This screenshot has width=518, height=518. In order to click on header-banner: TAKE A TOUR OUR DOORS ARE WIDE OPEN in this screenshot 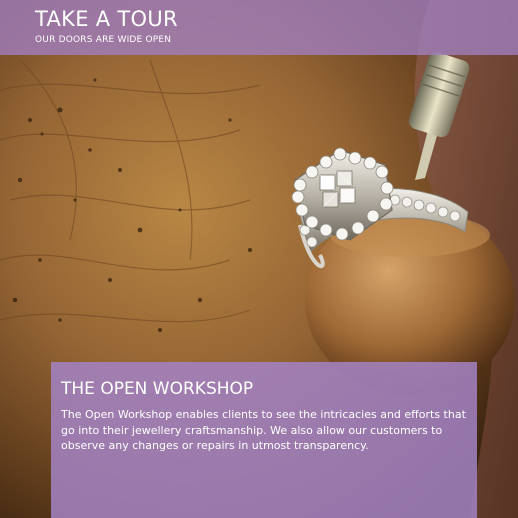, I will do `click(259, 27)`.